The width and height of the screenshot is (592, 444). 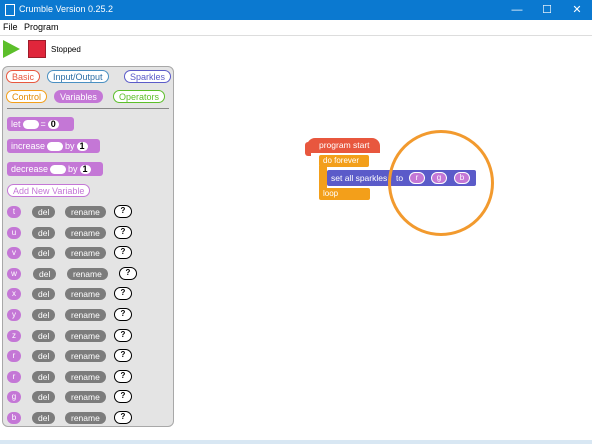 What do you see at coordinates (296, 28) in the screenshot?
I see `menu-bar: File Program` at bounding box center [296, 28].